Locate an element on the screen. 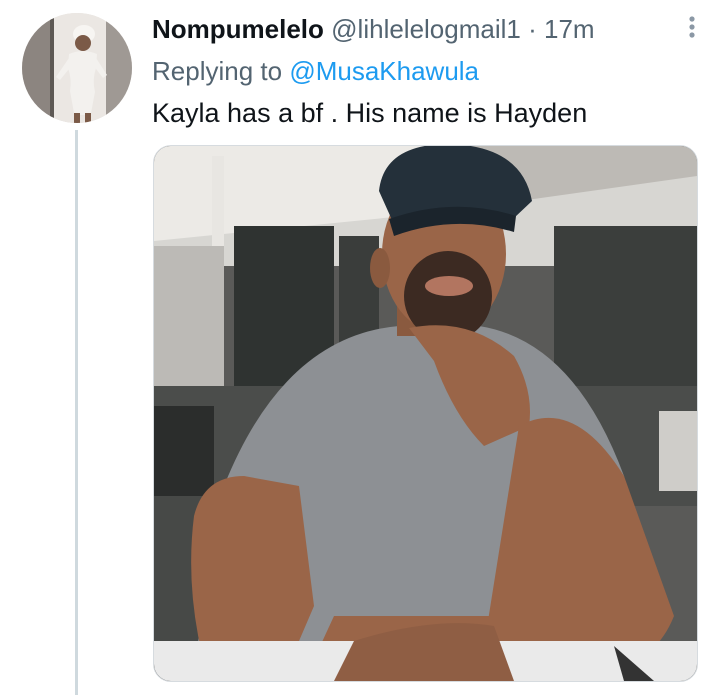 The height and width of the screenshot is (695, 720). user-handle: @lihlelelogmail1 is located at coordinates (426, 29).